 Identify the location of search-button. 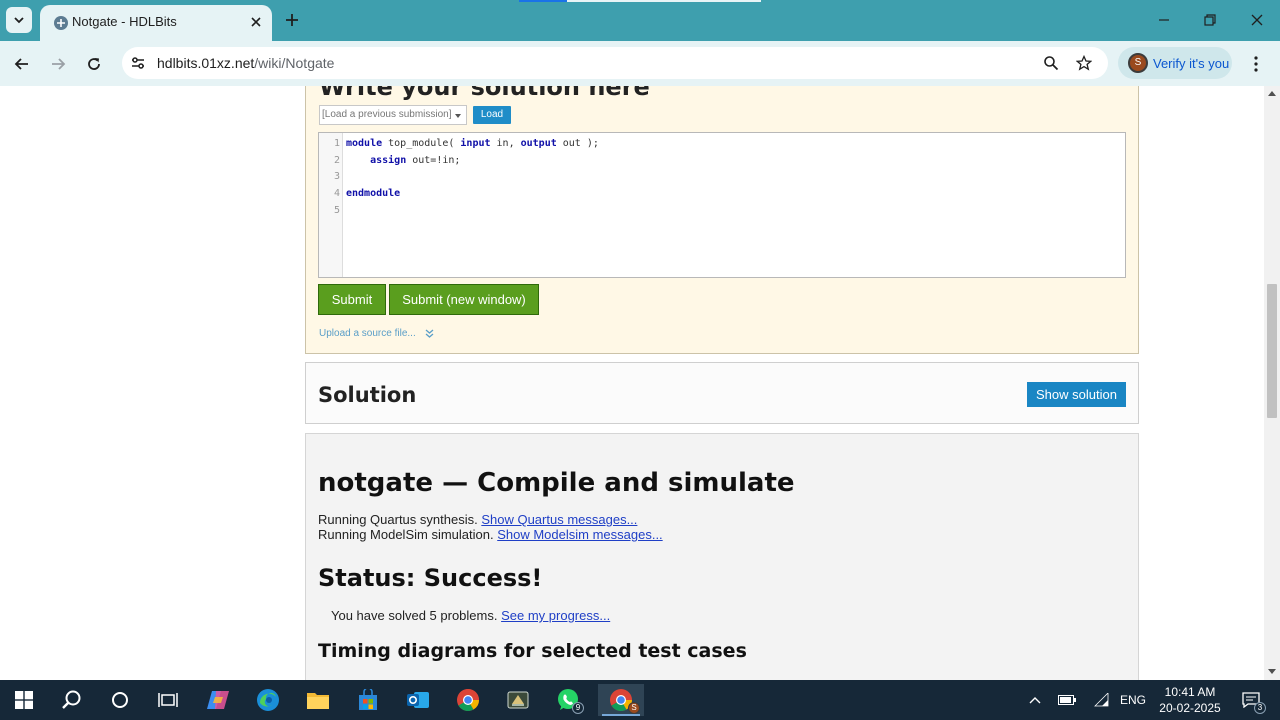
(72, 700).